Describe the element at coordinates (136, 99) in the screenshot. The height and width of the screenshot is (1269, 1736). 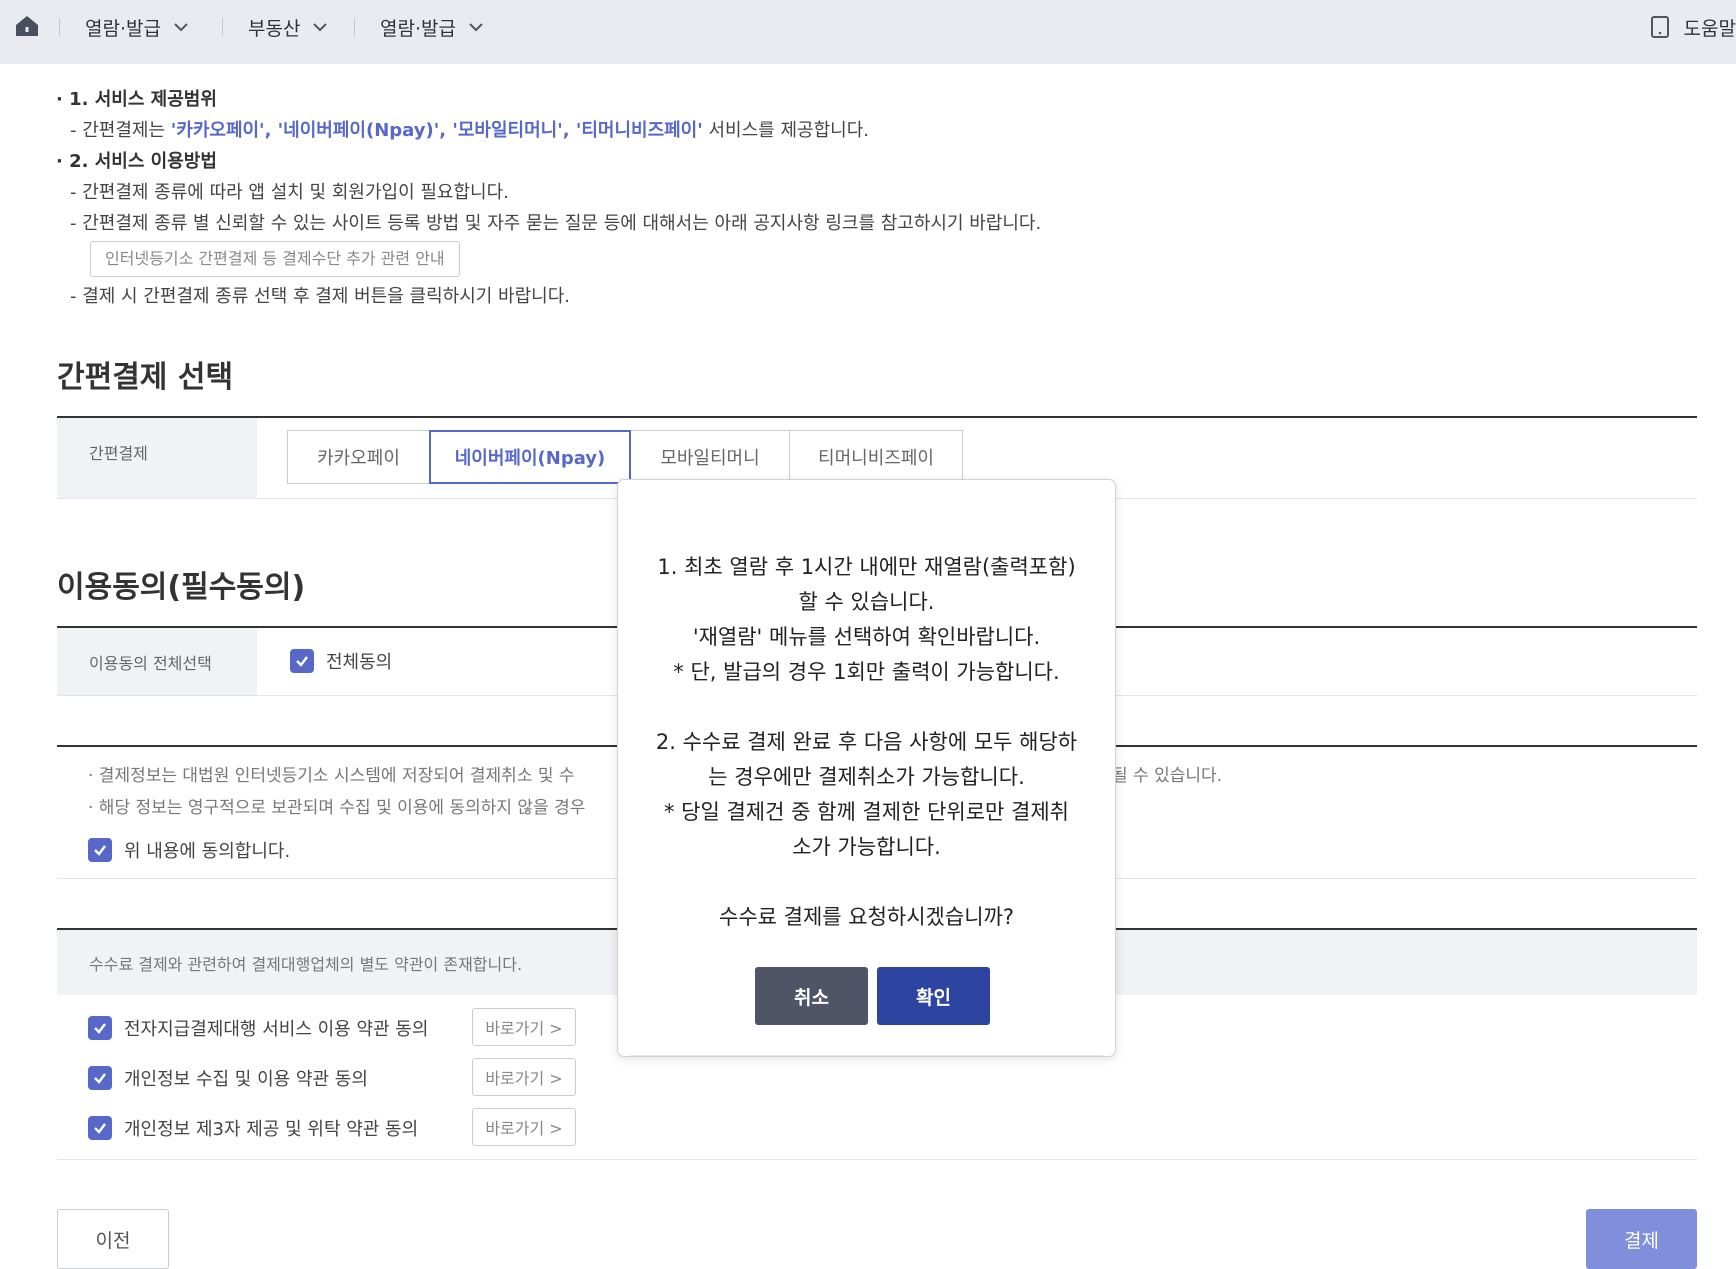
I see `service-scope-title: · 1. 서비스 제공범위` at that location.